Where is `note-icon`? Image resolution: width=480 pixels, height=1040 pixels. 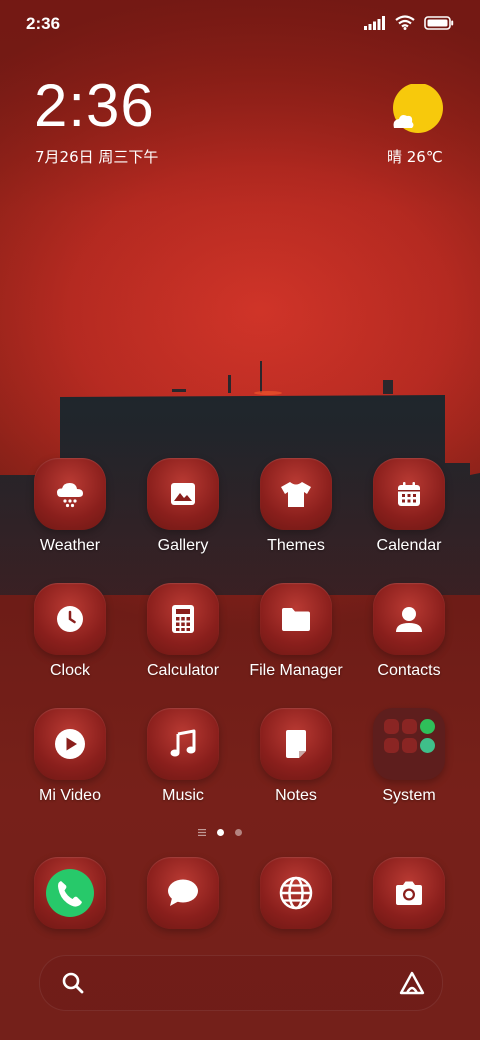
note-icon is located at coordinates (296, 744).